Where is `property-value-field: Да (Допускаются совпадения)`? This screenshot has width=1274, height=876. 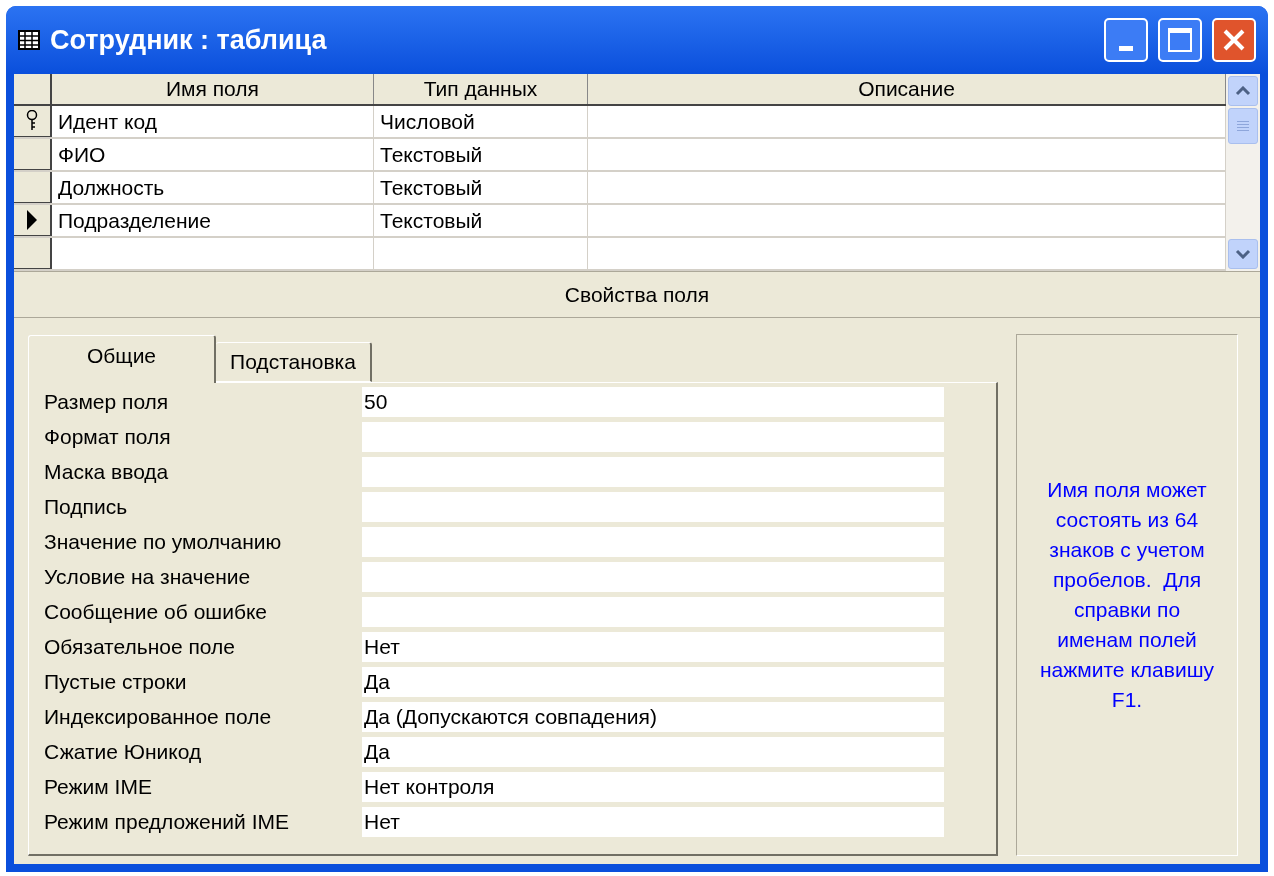 property-value-field: Да (Допускаются совпадения) is located at coordinates (653, 717).